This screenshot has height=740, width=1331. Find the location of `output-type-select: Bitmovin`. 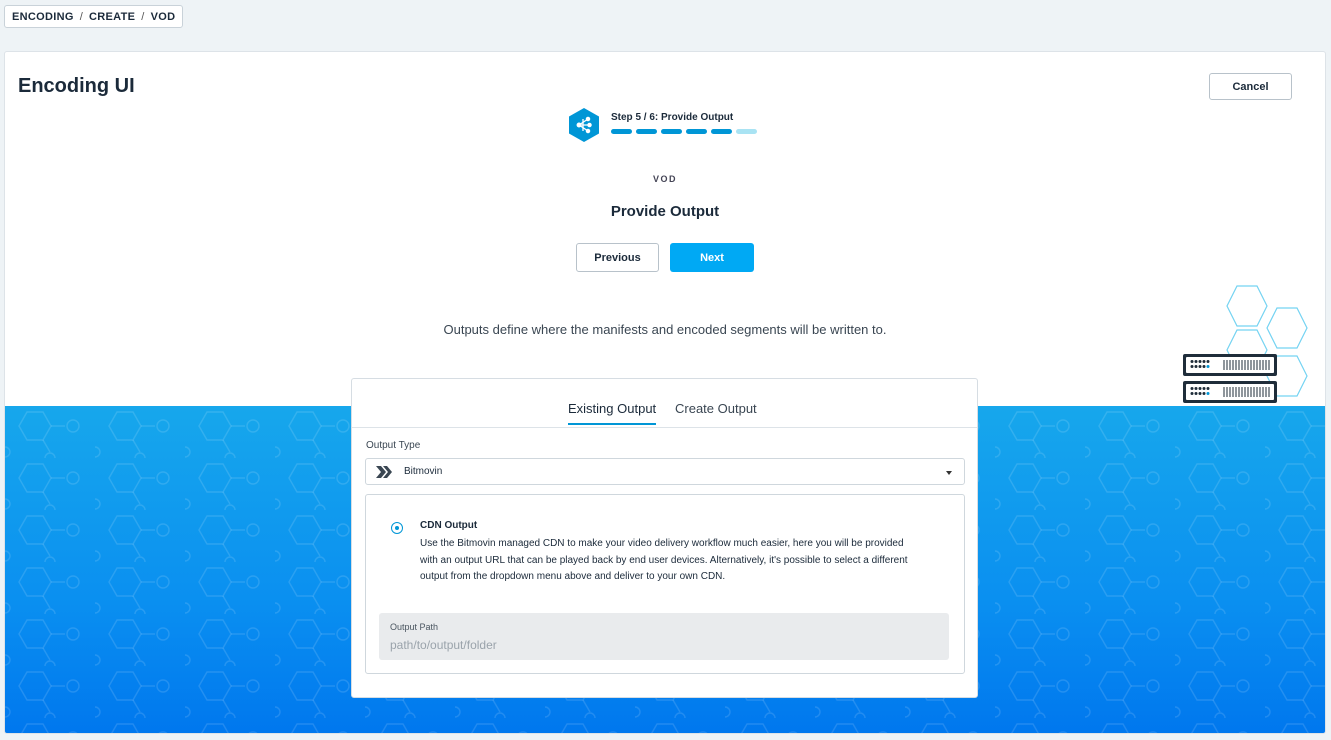

output-type-select: Bitmovin is located at coordinates (665, 471).